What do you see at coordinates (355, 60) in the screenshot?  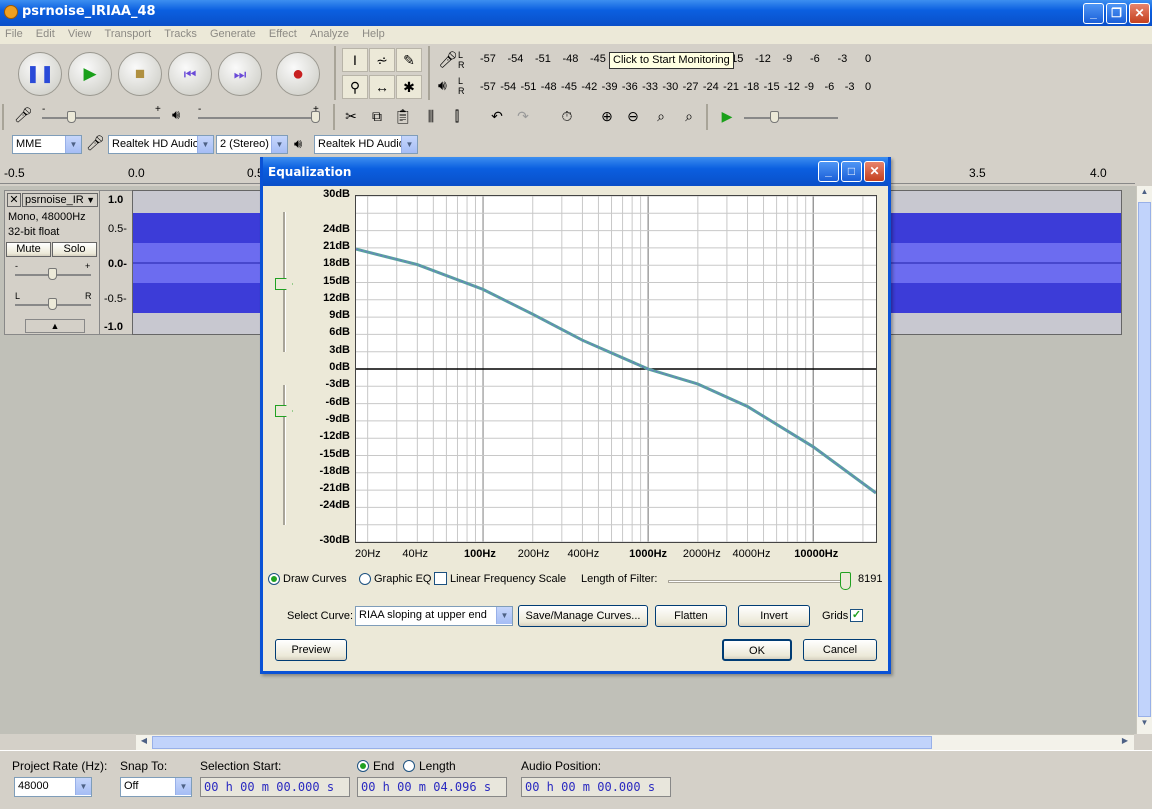 I see `selection-tool: I` at bounding box center [355, 60].